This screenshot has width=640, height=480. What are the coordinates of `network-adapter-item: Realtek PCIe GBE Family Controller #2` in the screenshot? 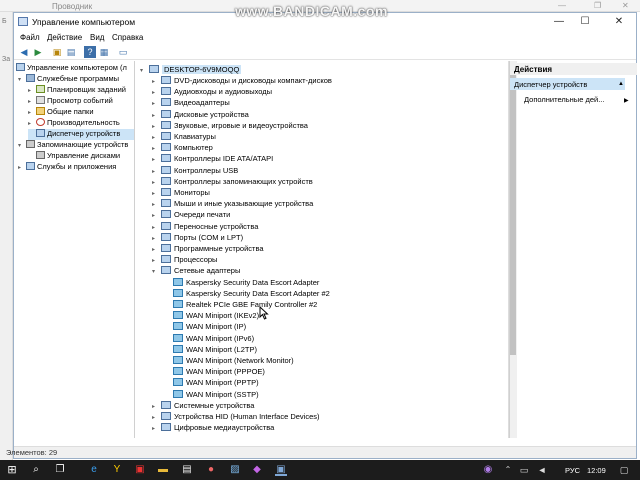 It's located at (240, 305).